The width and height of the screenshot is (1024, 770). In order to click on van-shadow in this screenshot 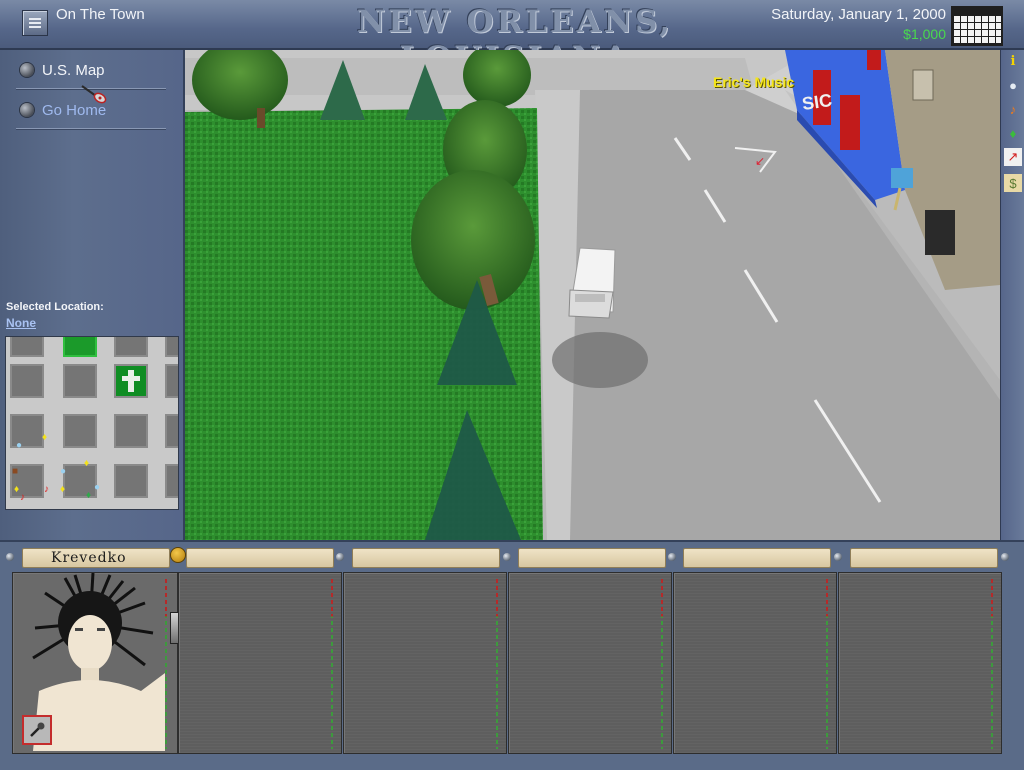, I will do `click(600, 360)`.